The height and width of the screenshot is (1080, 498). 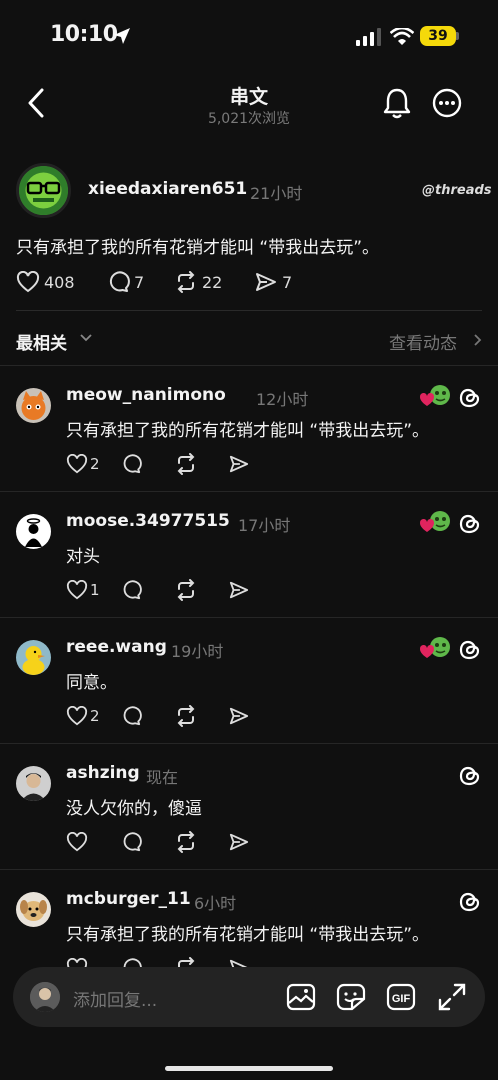 I want to click on comment-button: 7, so click(x=125, y=282).